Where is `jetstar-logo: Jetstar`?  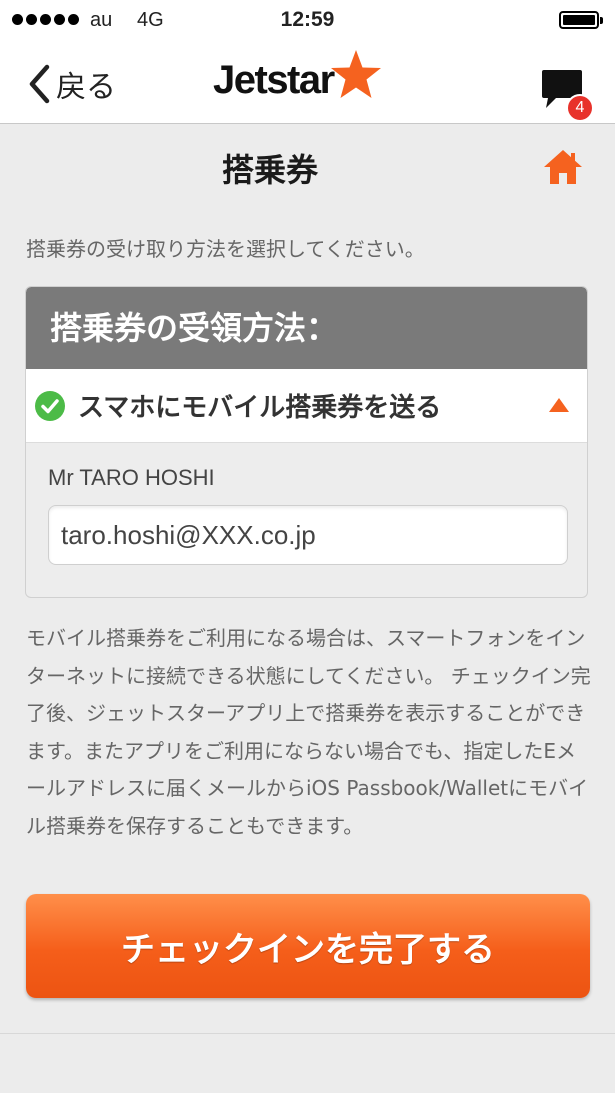
jetstar-logo: Jetstar is located at coordinates (298, 76).